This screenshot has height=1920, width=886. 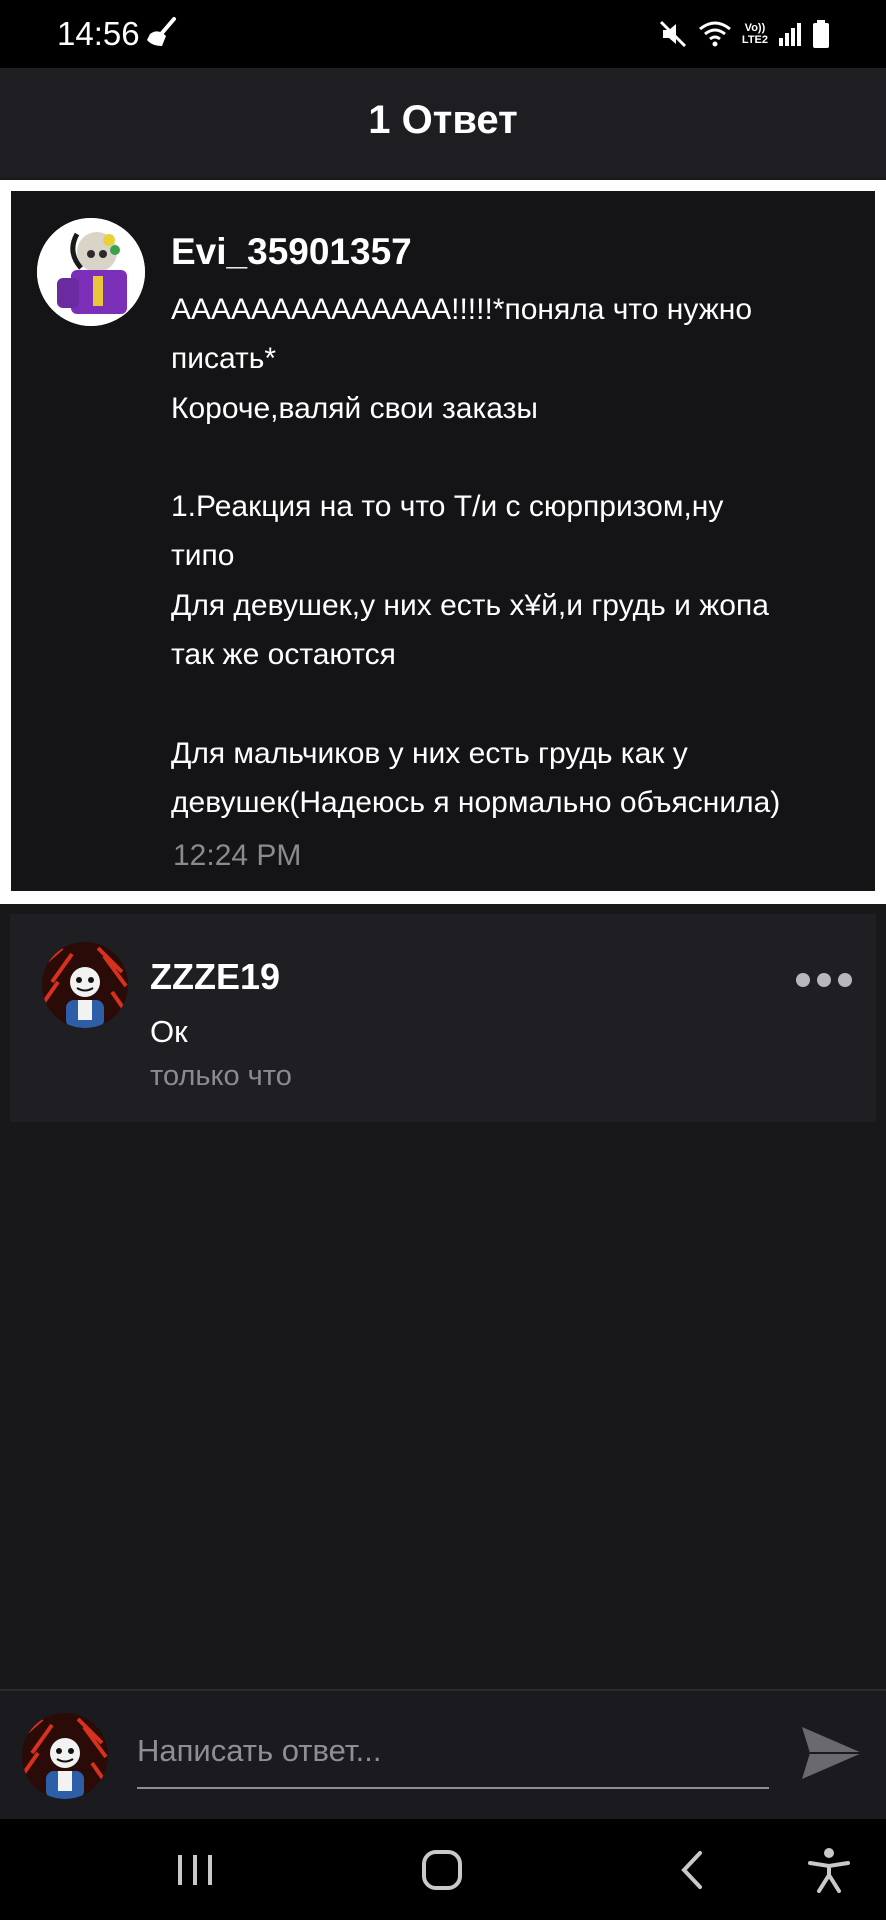 I want to click on page-title: 1 Ответ, so click(x=443, y=120).